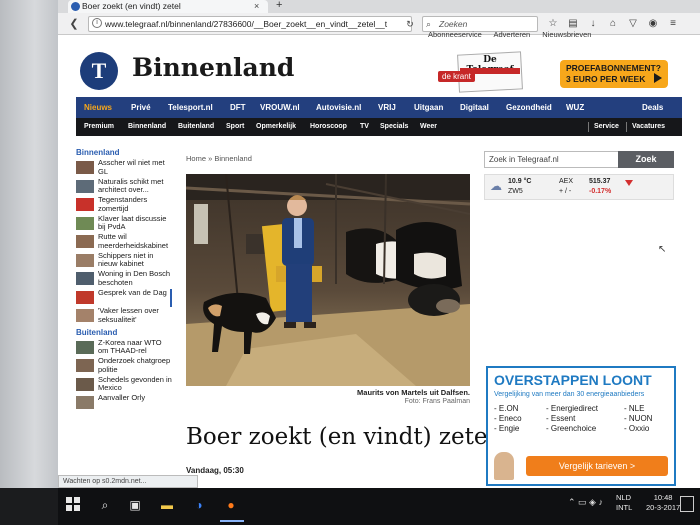 This screenshot has height=525, width=700. Describe the element at coordinates (124, 153) in the screenshot. I see `sidebar-heading-binnenland: Binnenland` at that location.